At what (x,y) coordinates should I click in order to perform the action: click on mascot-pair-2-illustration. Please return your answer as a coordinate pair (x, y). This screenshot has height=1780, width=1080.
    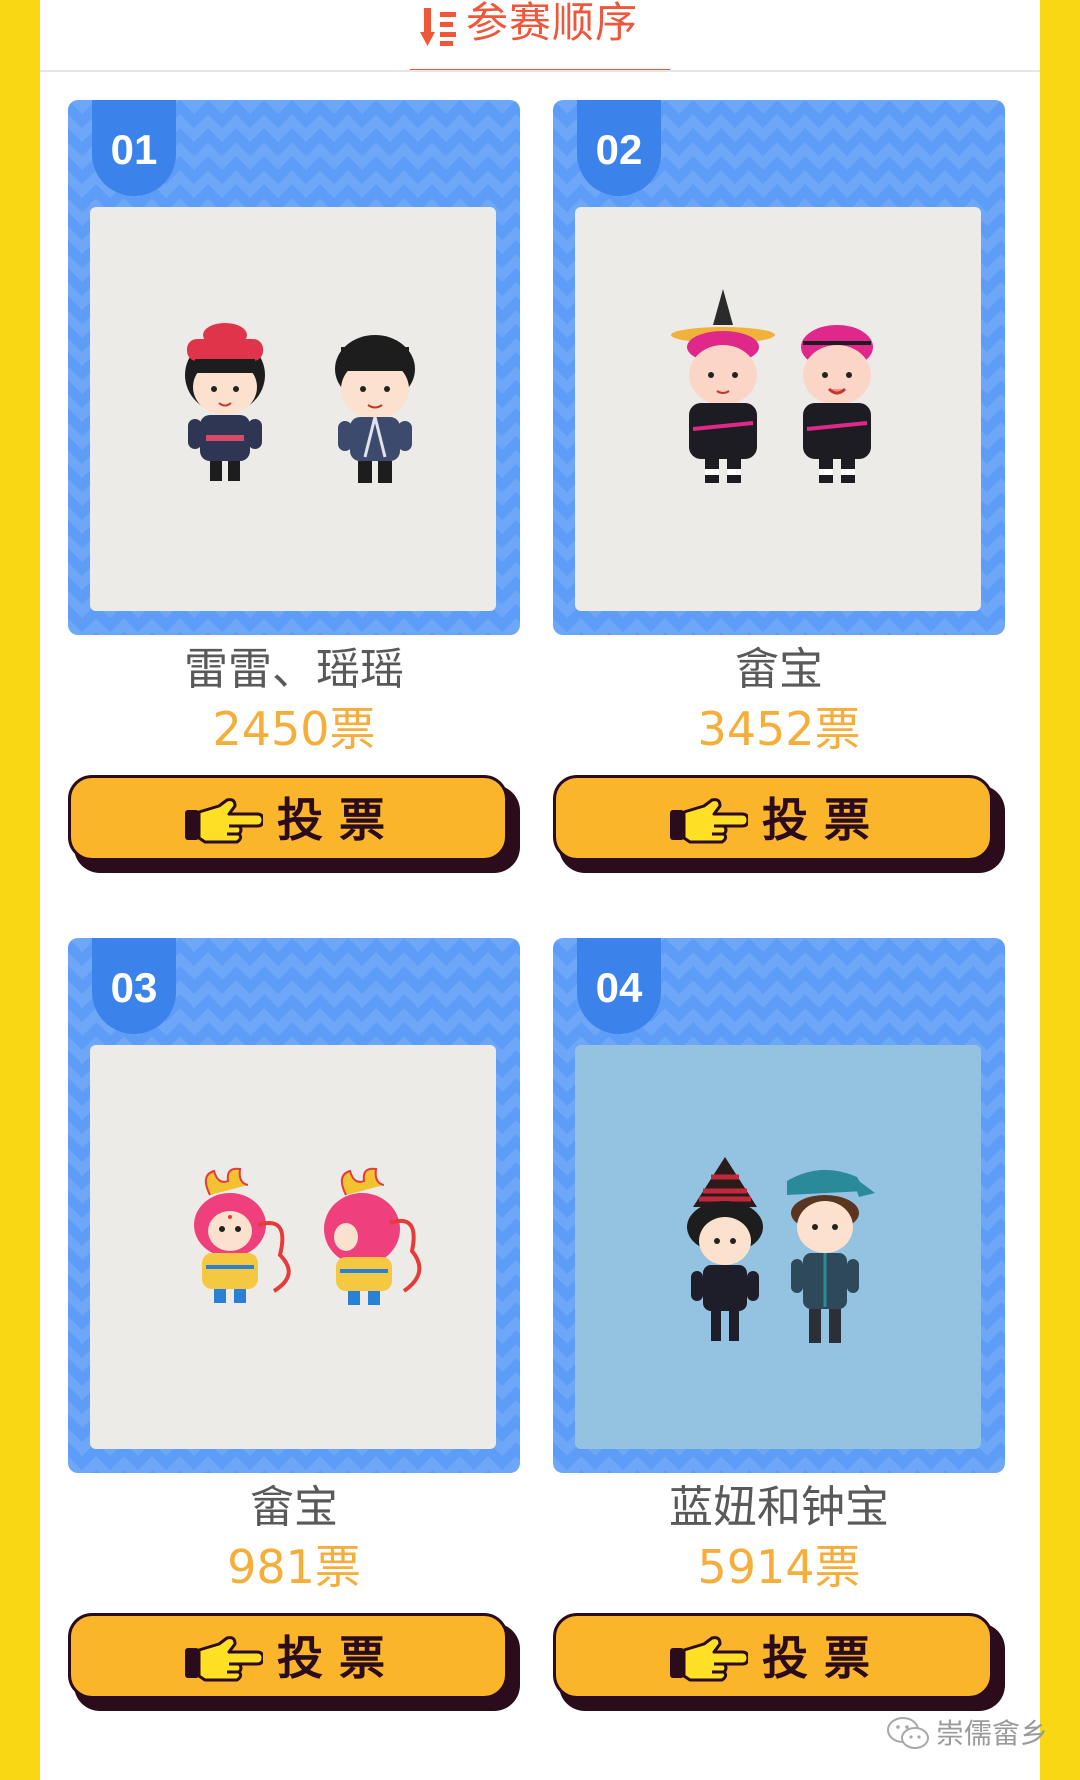
    Looking at the image, I should click on (772, 386).